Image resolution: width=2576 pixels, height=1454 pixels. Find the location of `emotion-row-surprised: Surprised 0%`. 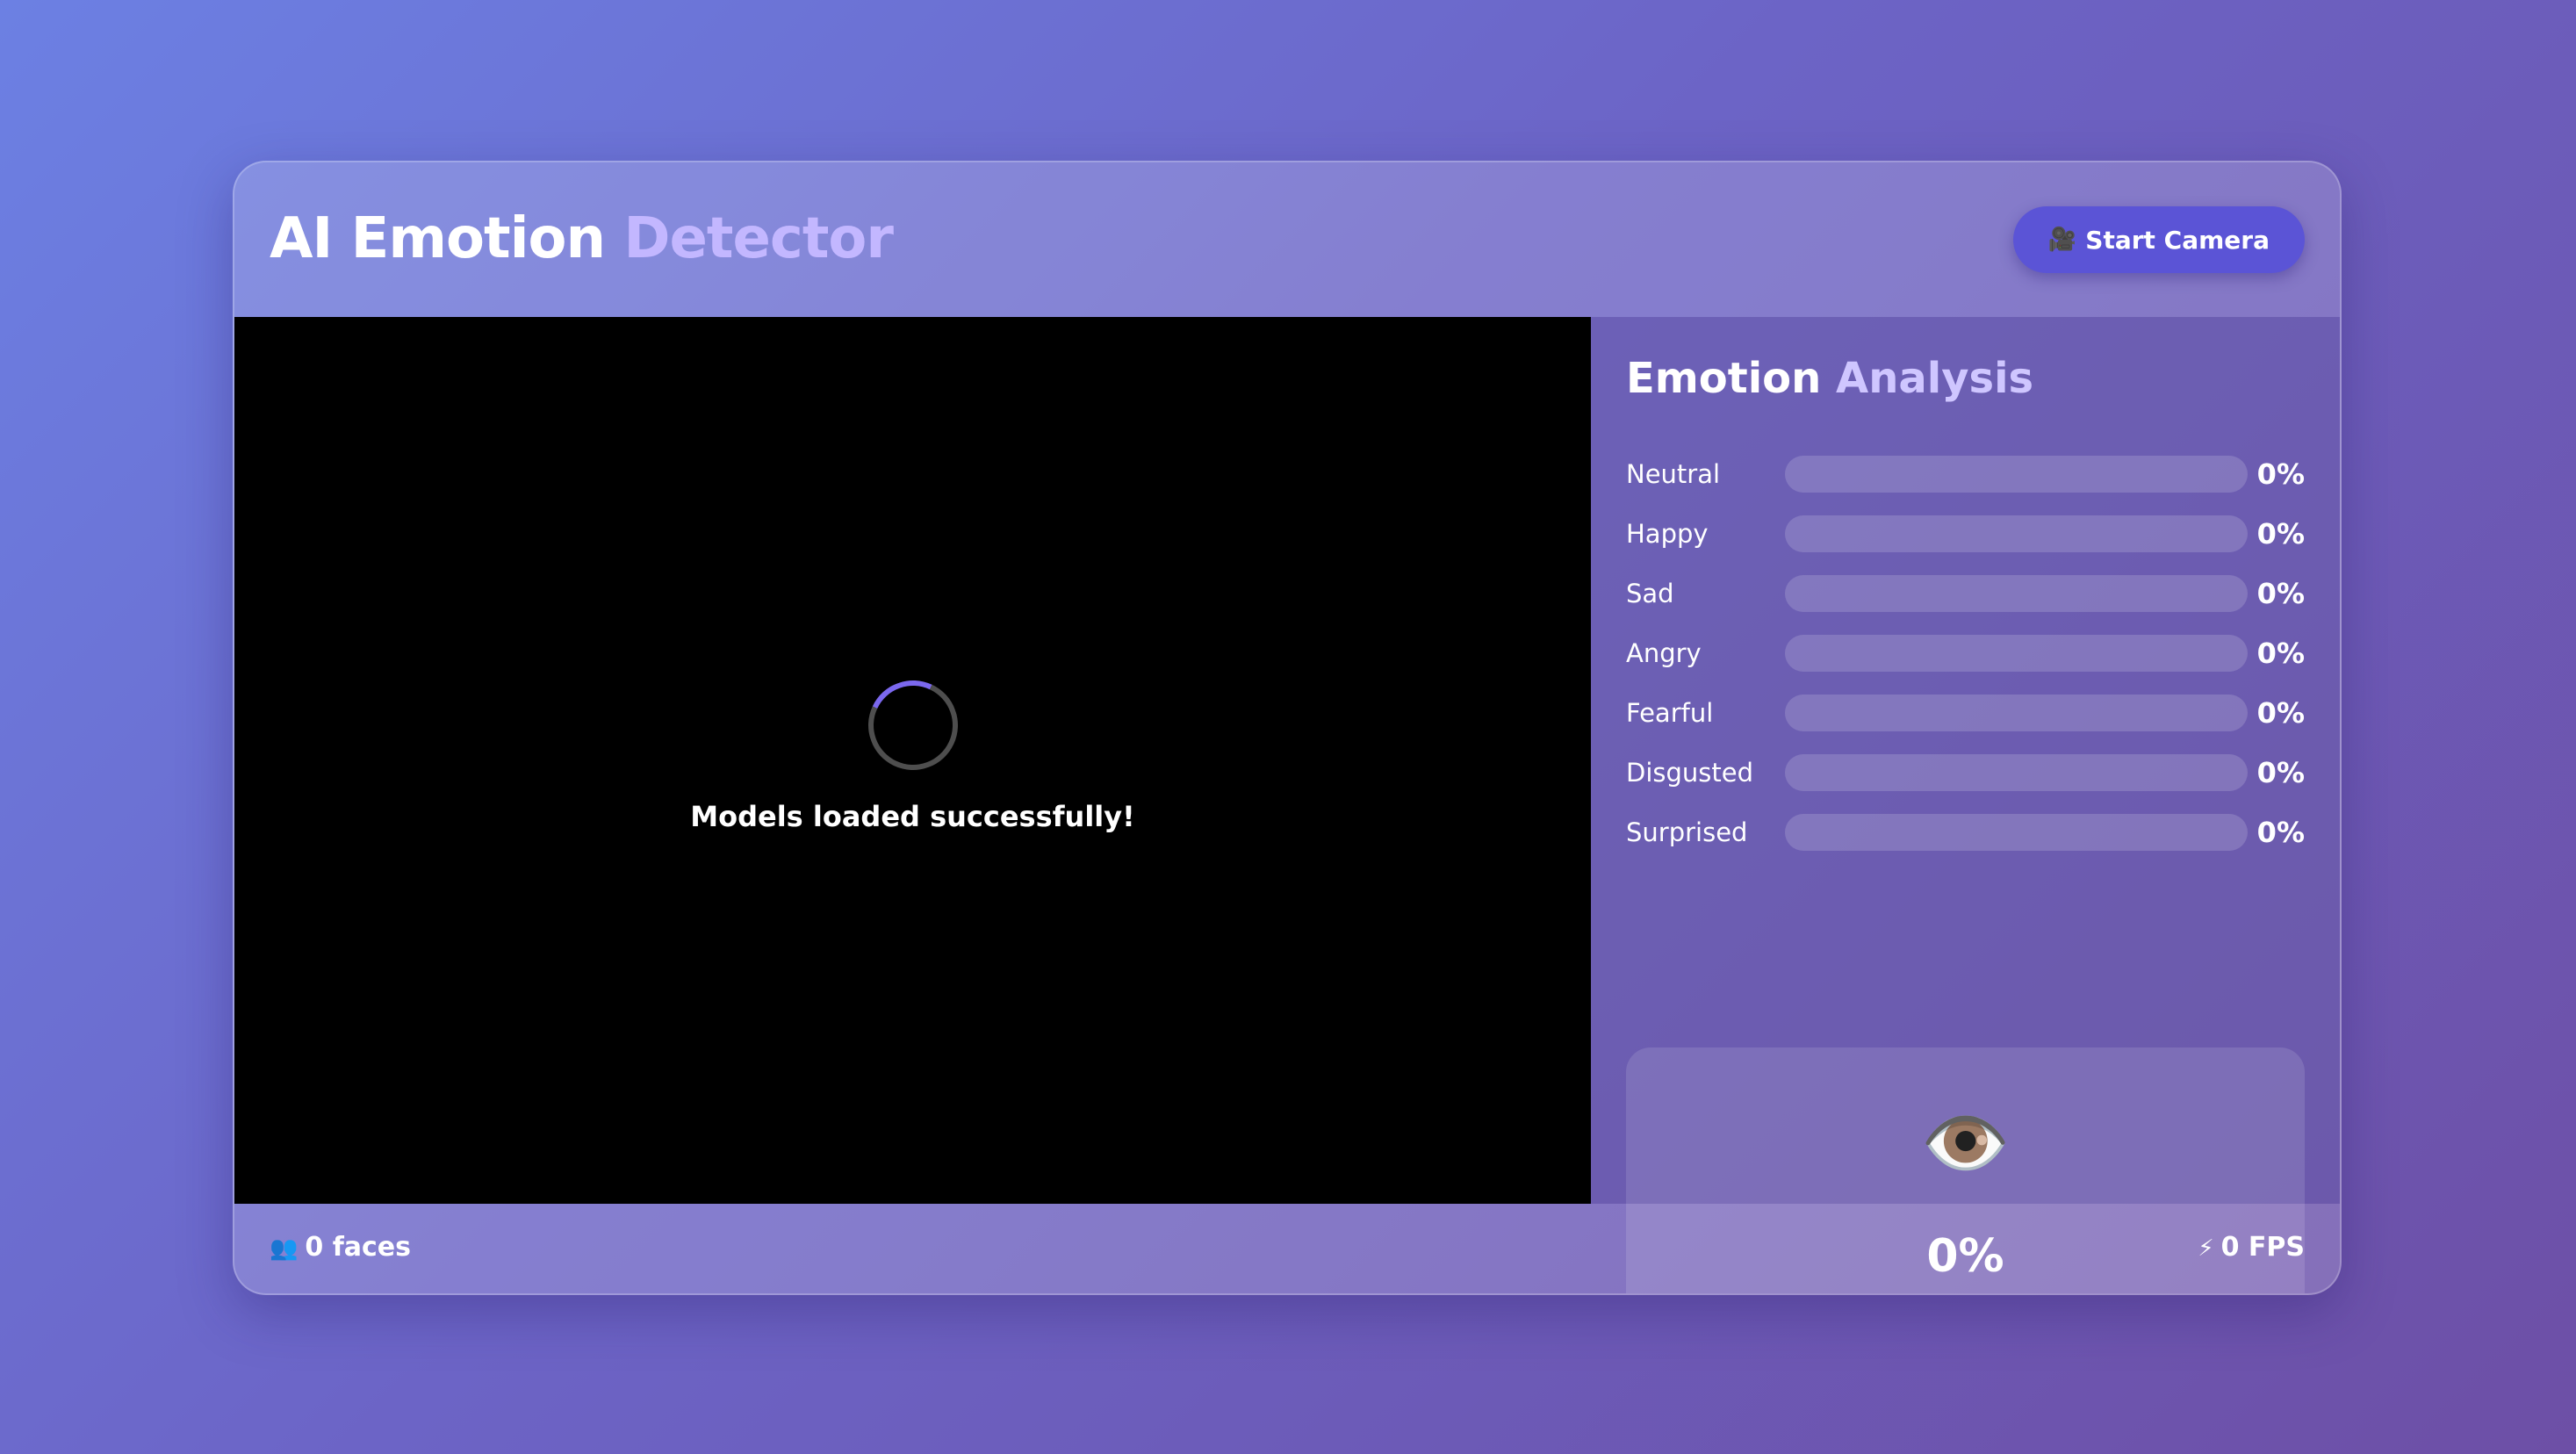

emotion-row-surprised: Surprised 0% is located at coordinates (1965, 833).